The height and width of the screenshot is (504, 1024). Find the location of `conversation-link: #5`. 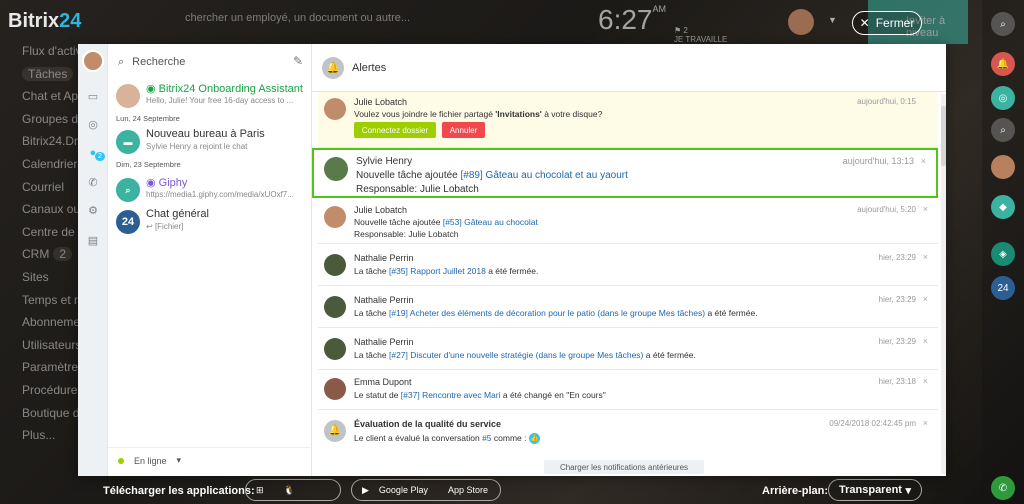

conversation-link: #5 is located at coordinates (486, 438).